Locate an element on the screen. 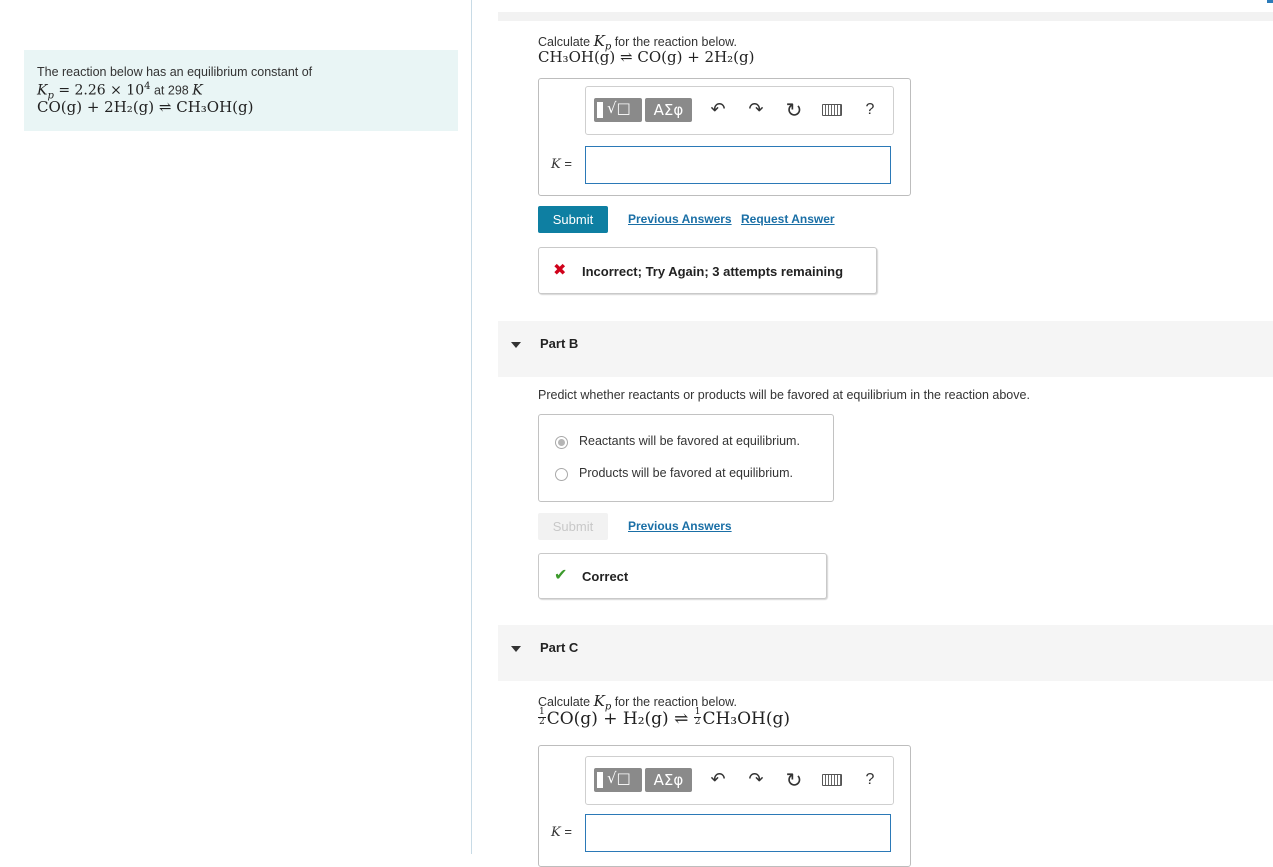 The height and width of the screenshot is (867, 1273). kp-temp-text: at 298 is located at coordinates (171, 90).